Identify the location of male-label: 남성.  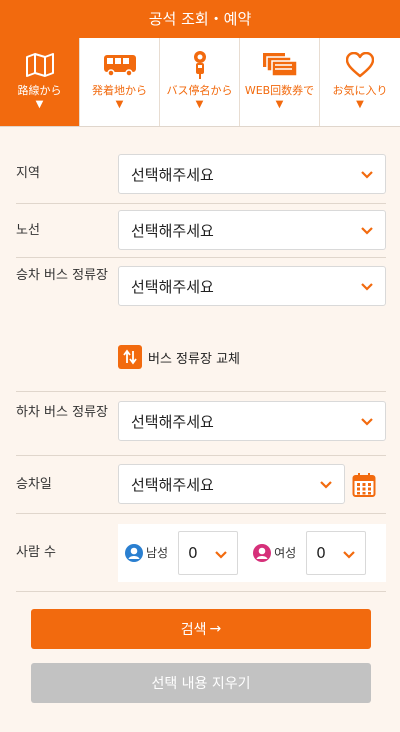
(157, 553).